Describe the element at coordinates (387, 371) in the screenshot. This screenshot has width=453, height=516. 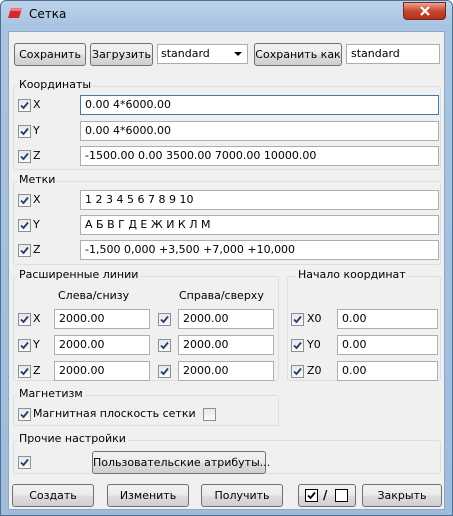
I see `origin-z-input: 0.00` at that location.